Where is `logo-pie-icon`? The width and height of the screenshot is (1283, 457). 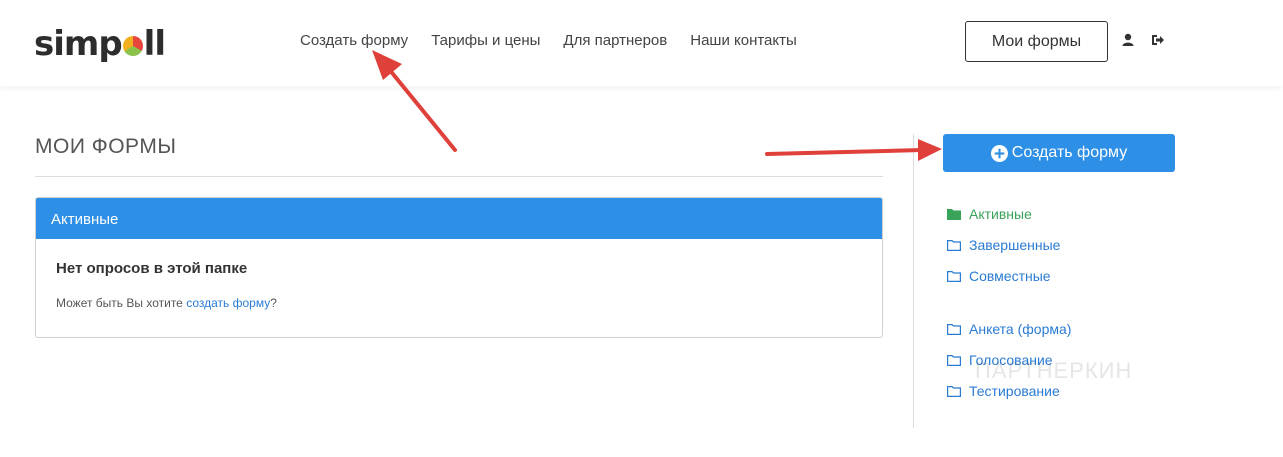
logo-pie-icon is located at coordinates (132, 46).